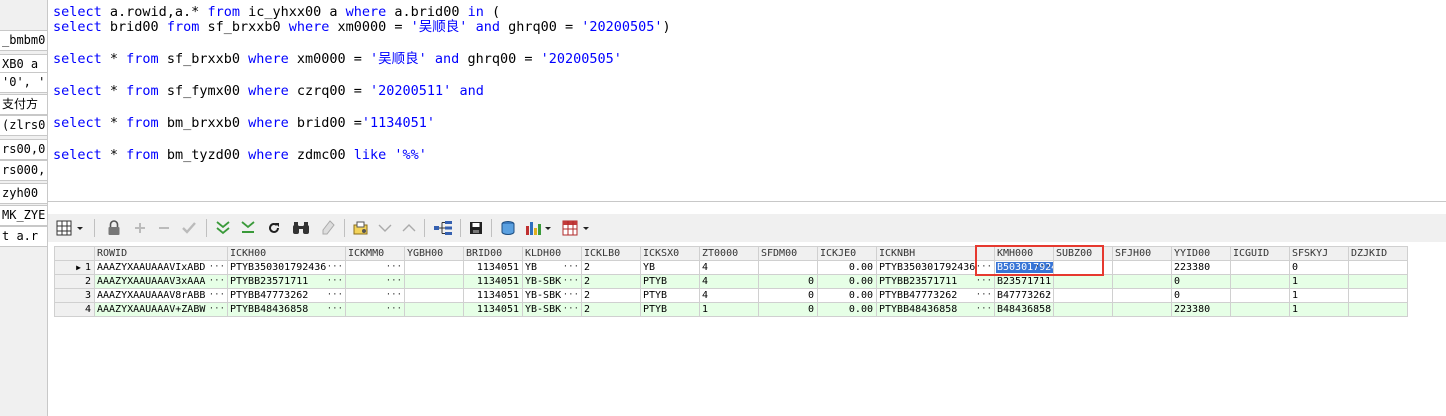 Image resolution: width=1446 pixels, height=416 pixels. What do you see at coordinates (729, 253) in the screenshot?
I see `column-header-zt0000: ZT0000` at bounding box center [729, 253].